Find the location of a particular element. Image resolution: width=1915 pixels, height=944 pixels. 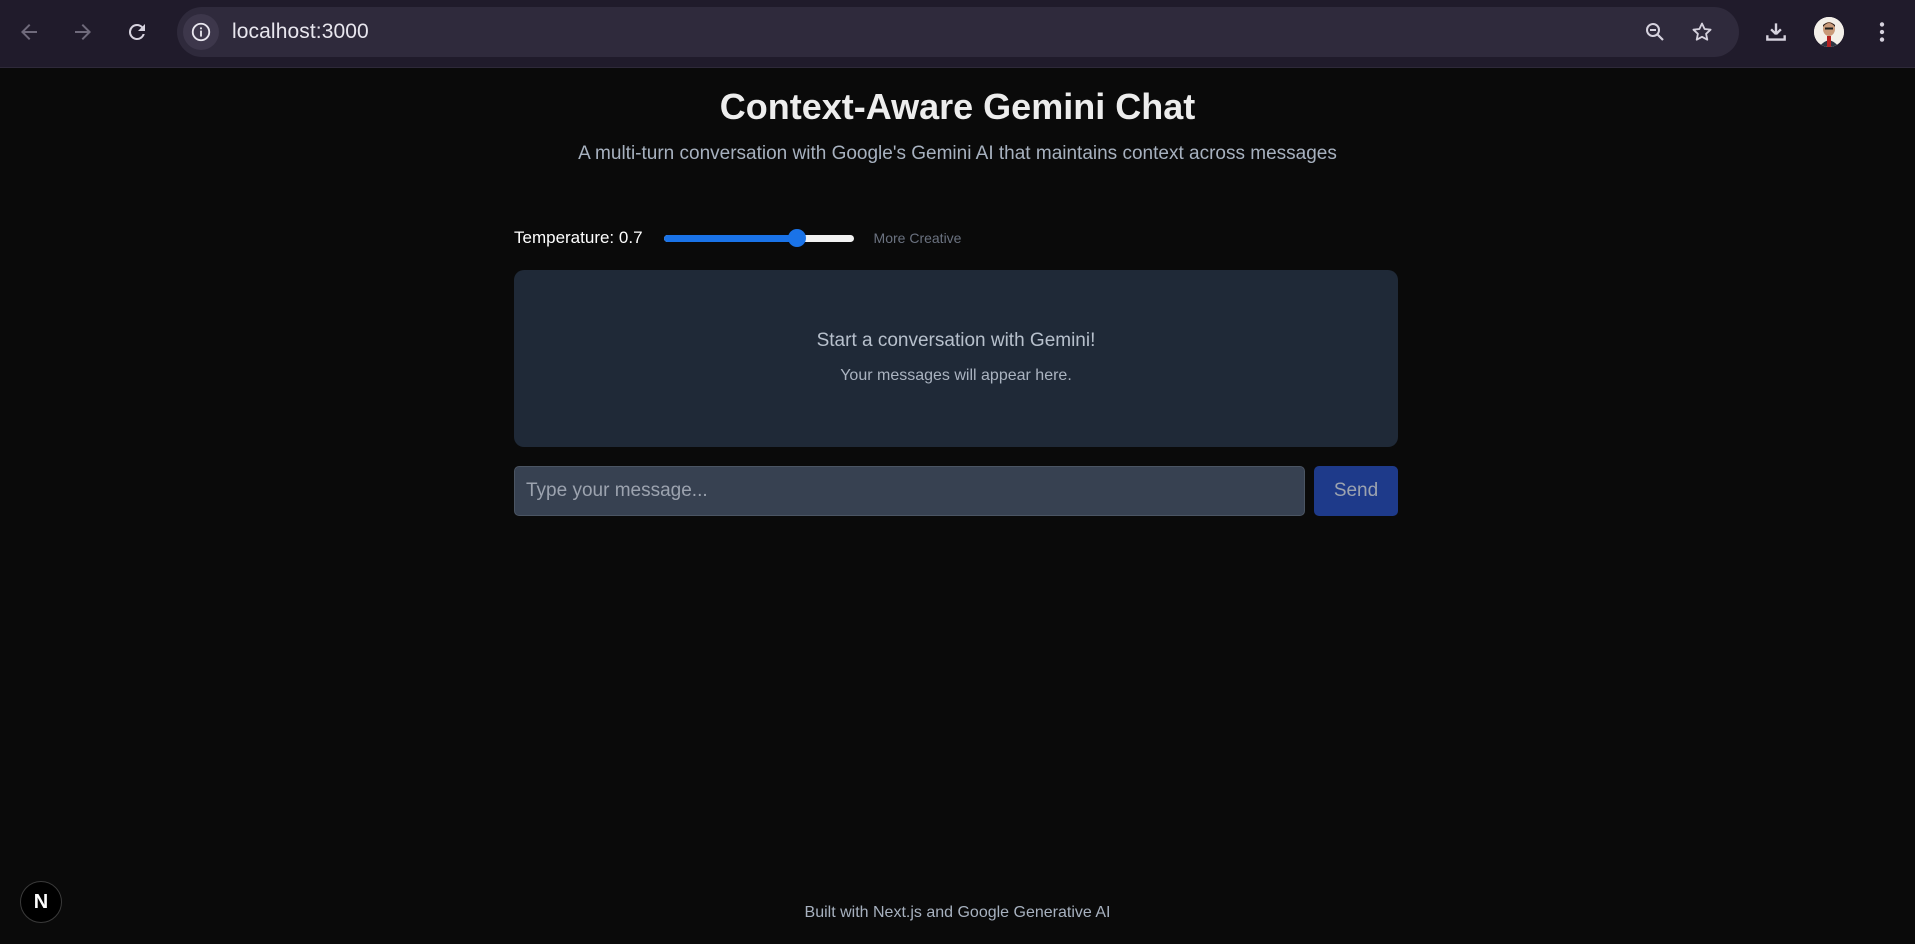

slider-fill is located at coordinates (730, 238).